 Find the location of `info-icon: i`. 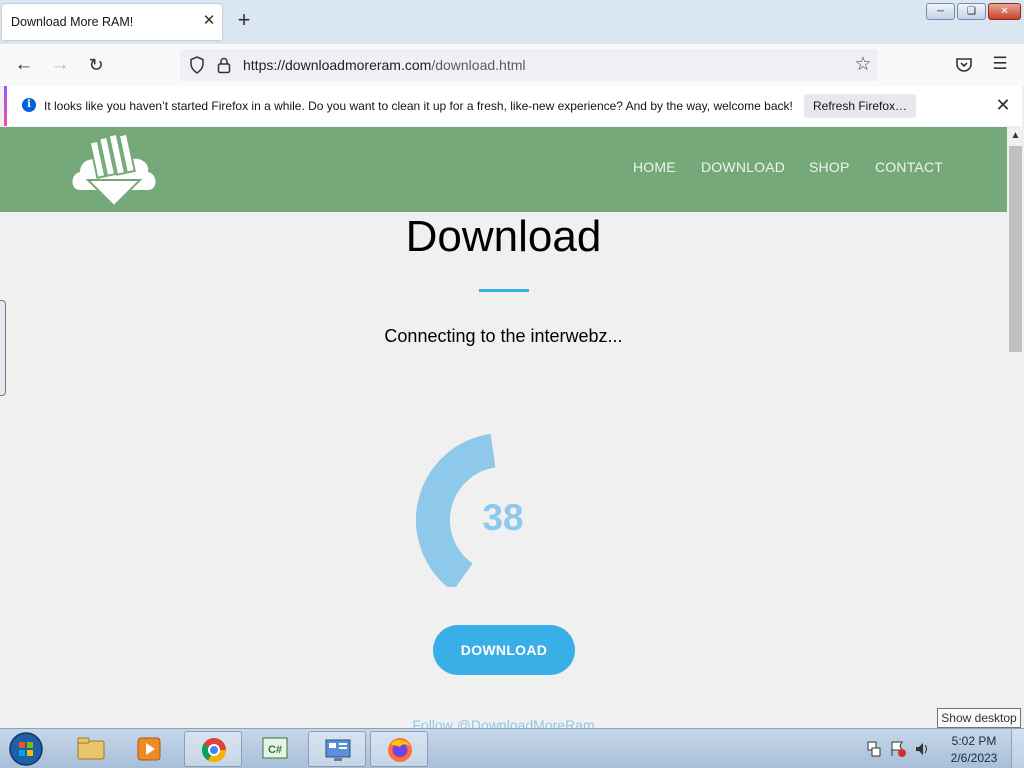

info-icon: i is located at coordinates (29, 105).